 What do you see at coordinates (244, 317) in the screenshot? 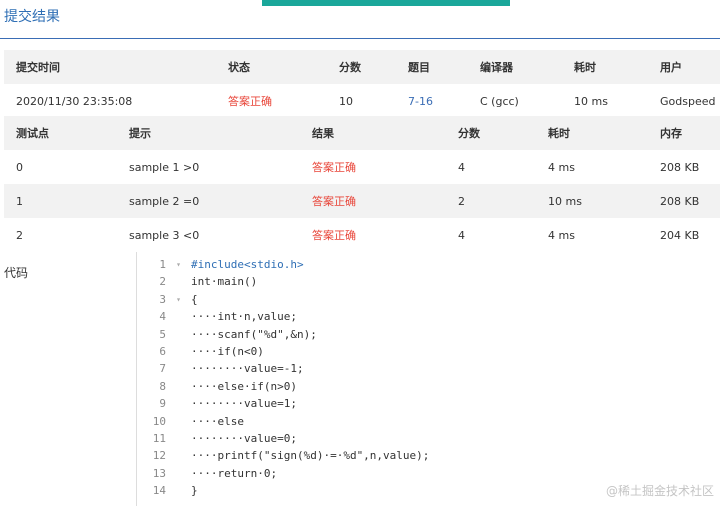
I see `code-text: ····int·n,value;` at bounding box center [244, 317].